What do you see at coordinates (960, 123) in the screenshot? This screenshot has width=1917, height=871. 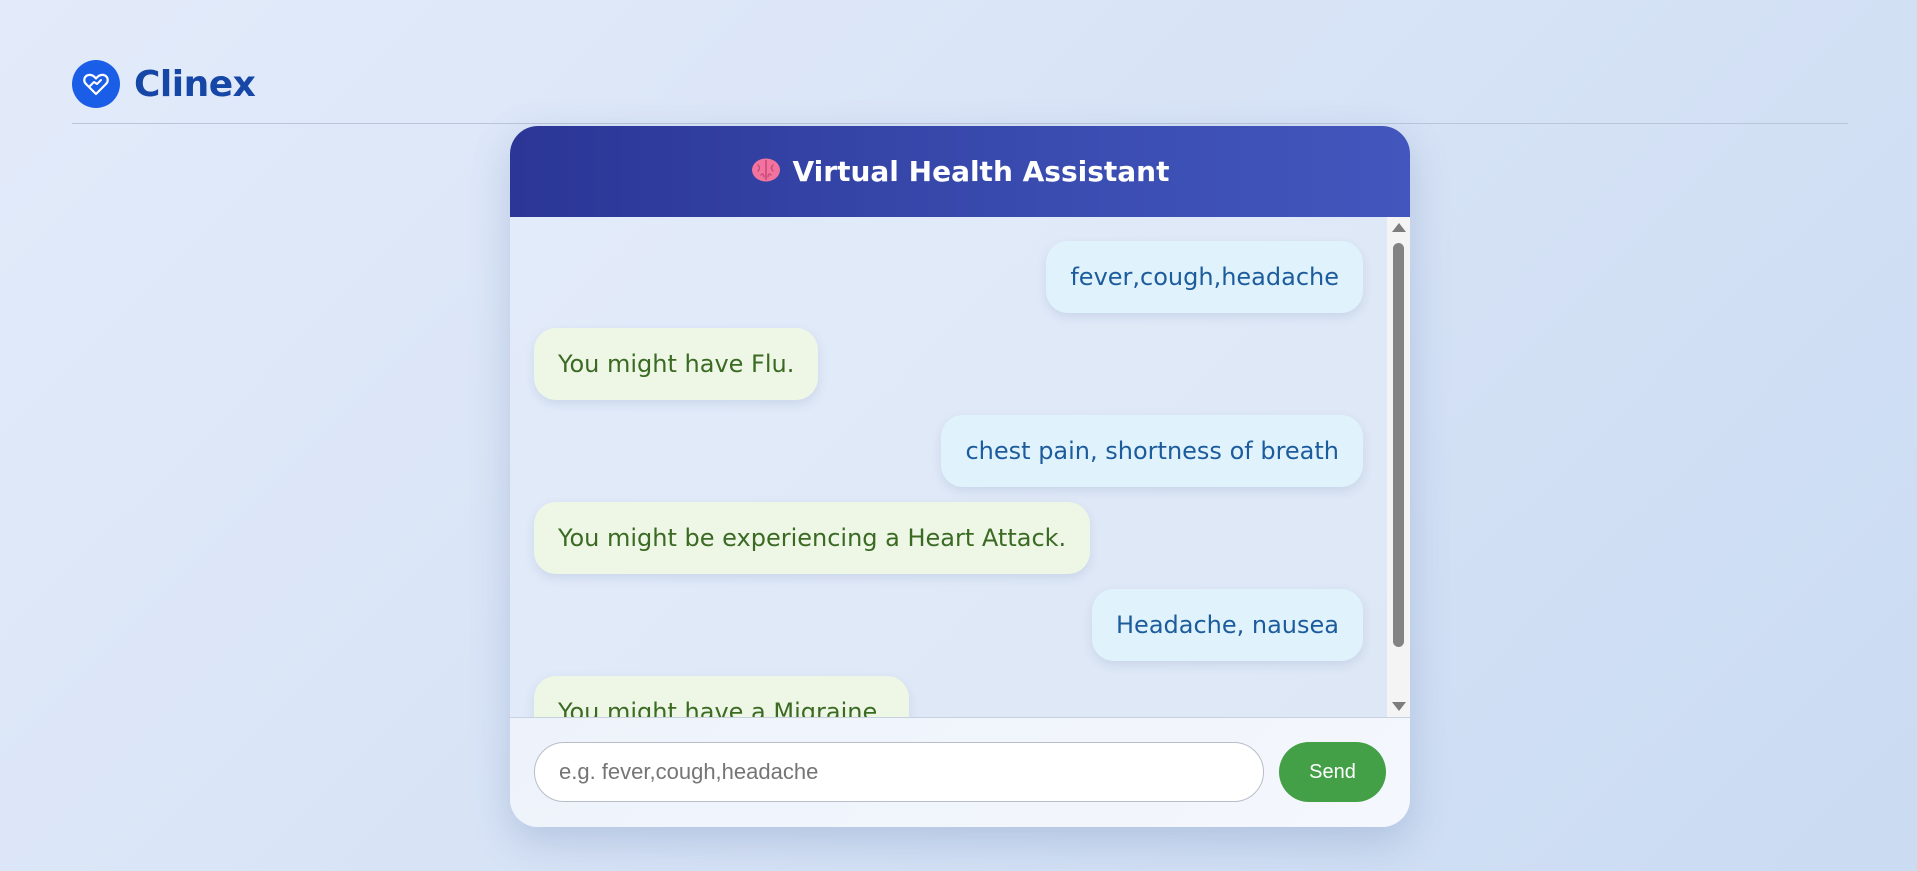 I see `header-divider` at bounding box center [960, 123].